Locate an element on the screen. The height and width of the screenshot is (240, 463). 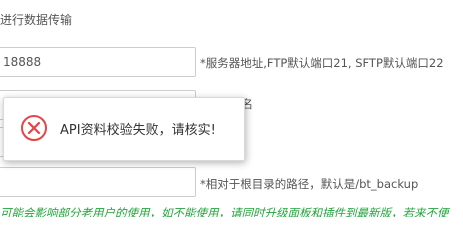
backup-path-hint: *相对于根目录的路径，默认是/bt_backup is located at coordinates (309, 184).